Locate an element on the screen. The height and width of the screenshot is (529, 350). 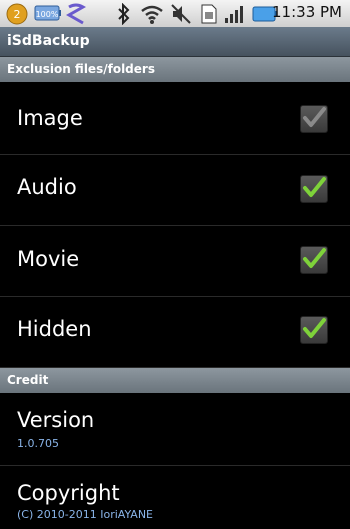
hidden-checkbox is located at coordinates (314, 330).